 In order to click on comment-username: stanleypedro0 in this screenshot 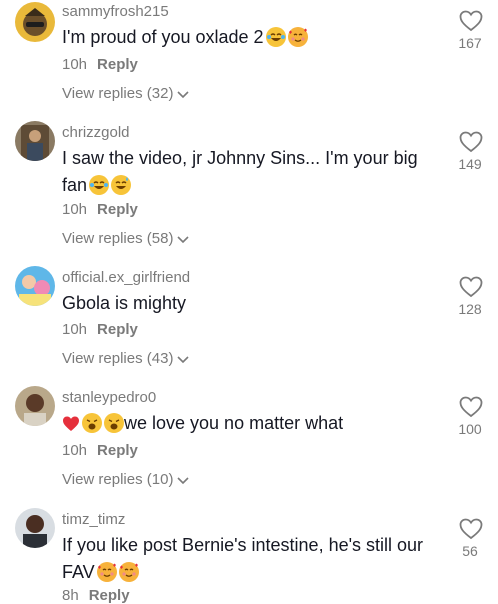, I will do `click(109, 397)`.